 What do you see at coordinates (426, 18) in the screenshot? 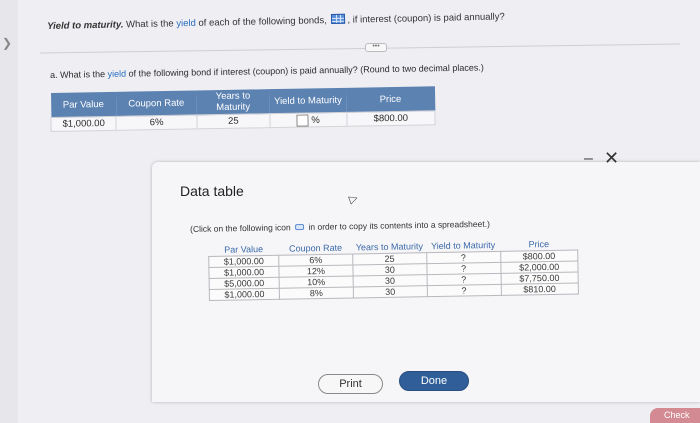
I see `question-text-3: , if interest (coupon) is paid annually?` at bounding box center [426, 18].